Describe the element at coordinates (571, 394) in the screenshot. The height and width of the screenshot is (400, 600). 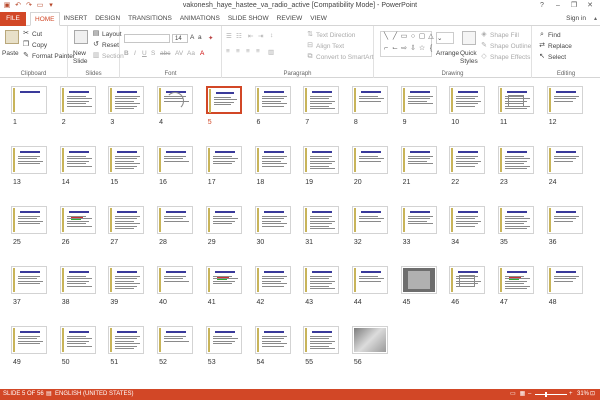
I see `zoom-in-button: +` at that location.